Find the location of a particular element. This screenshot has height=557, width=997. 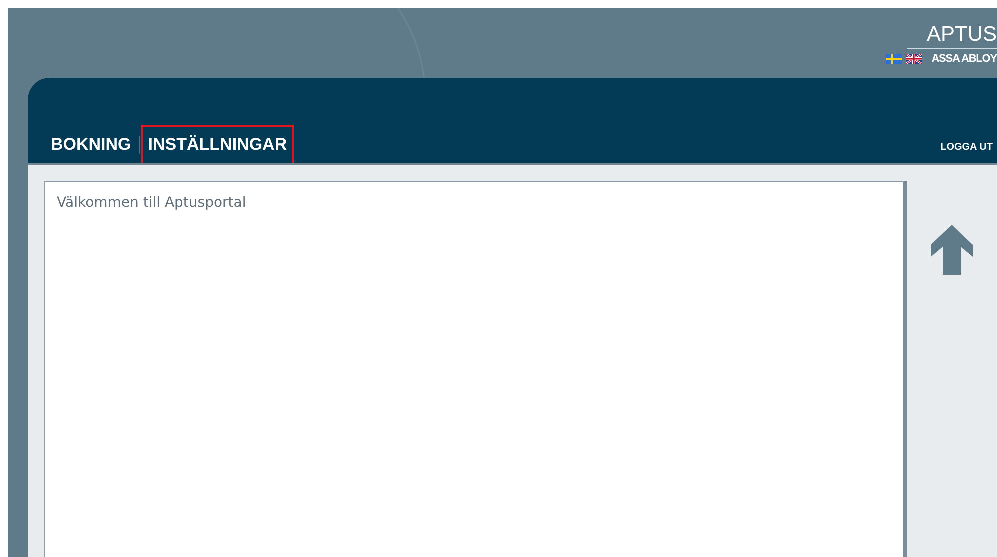

nav-link: BOKNING is located at coordinates (91, 145).